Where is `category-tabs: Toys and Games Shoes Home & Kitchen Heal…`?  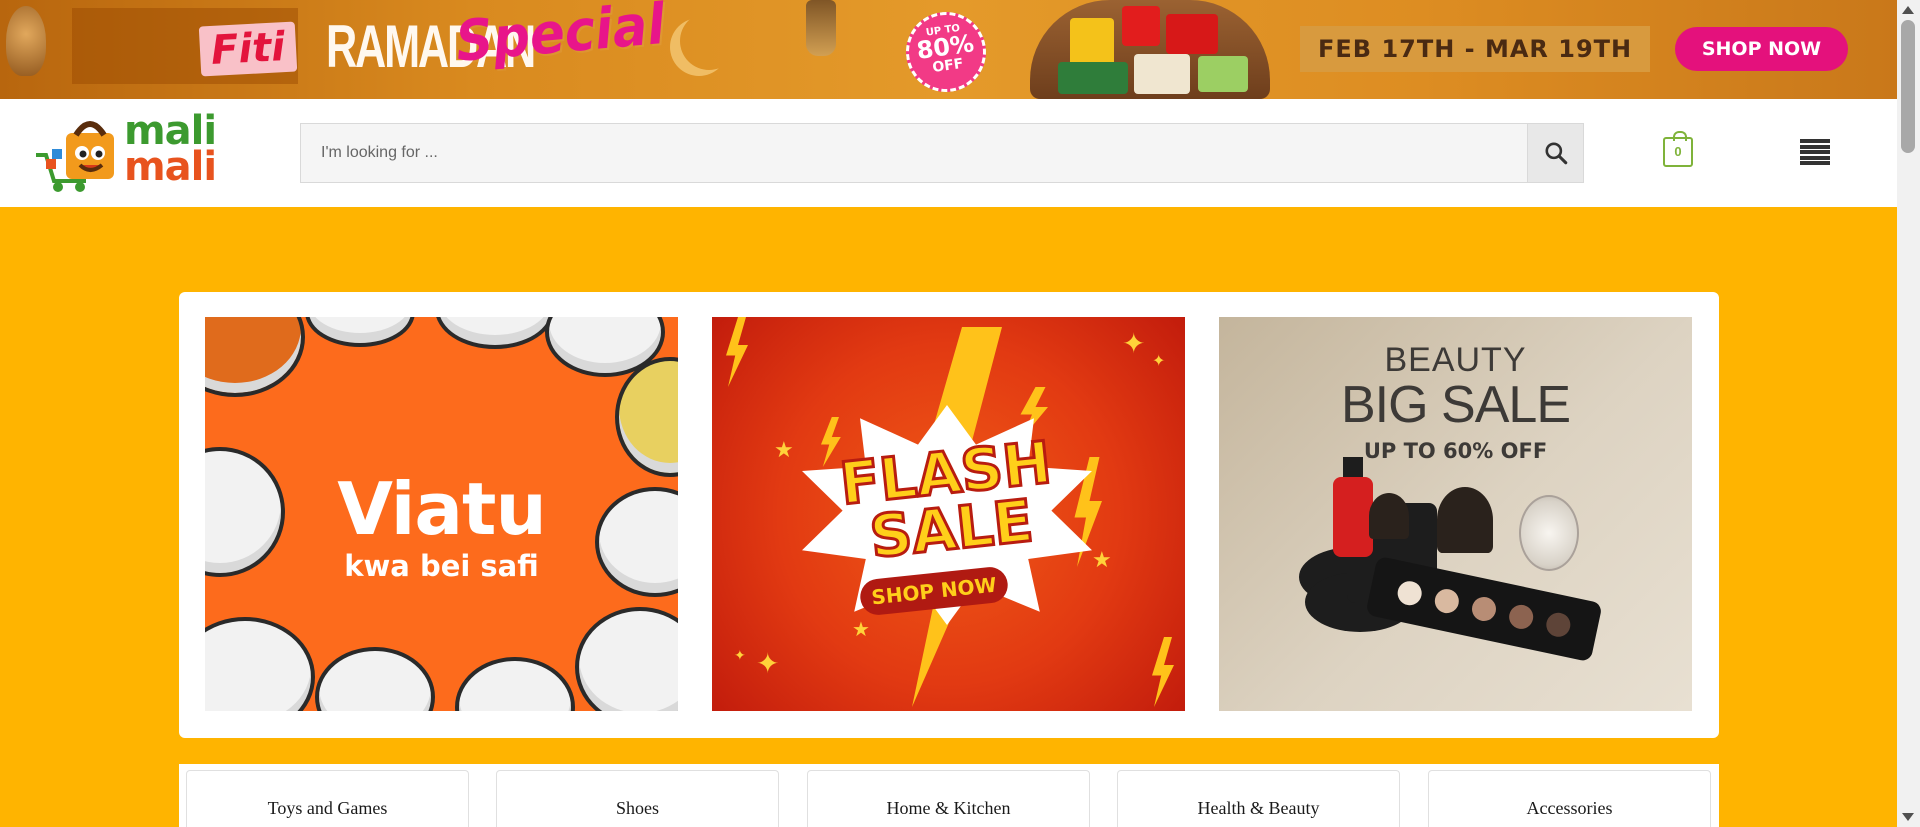 category-tabs: Toys and Games Shoes Home & Kitchen Heal… is located at coordinates (949, 795).